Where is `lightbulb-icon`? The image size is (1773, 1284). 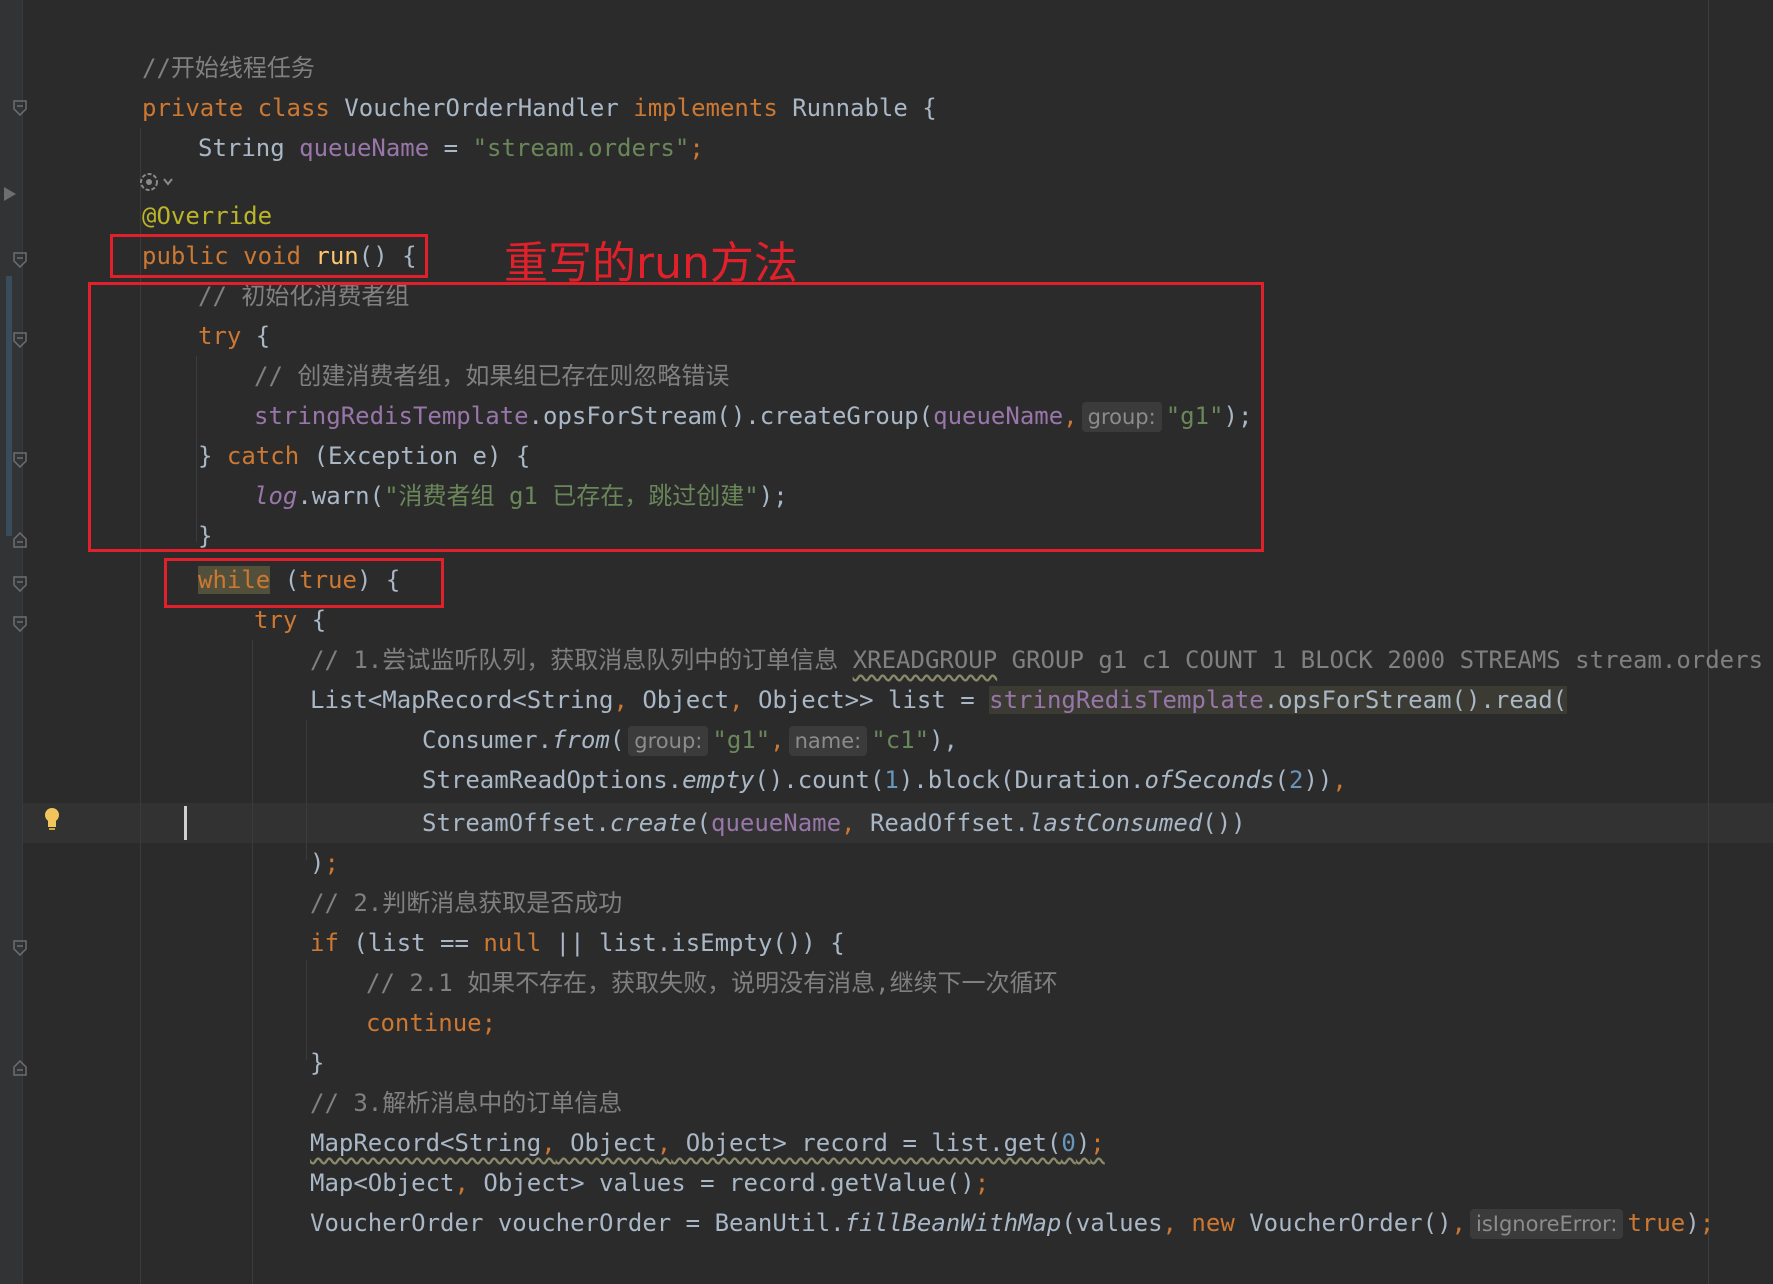 lightbulb-icon is located at coordinates (52, 821).